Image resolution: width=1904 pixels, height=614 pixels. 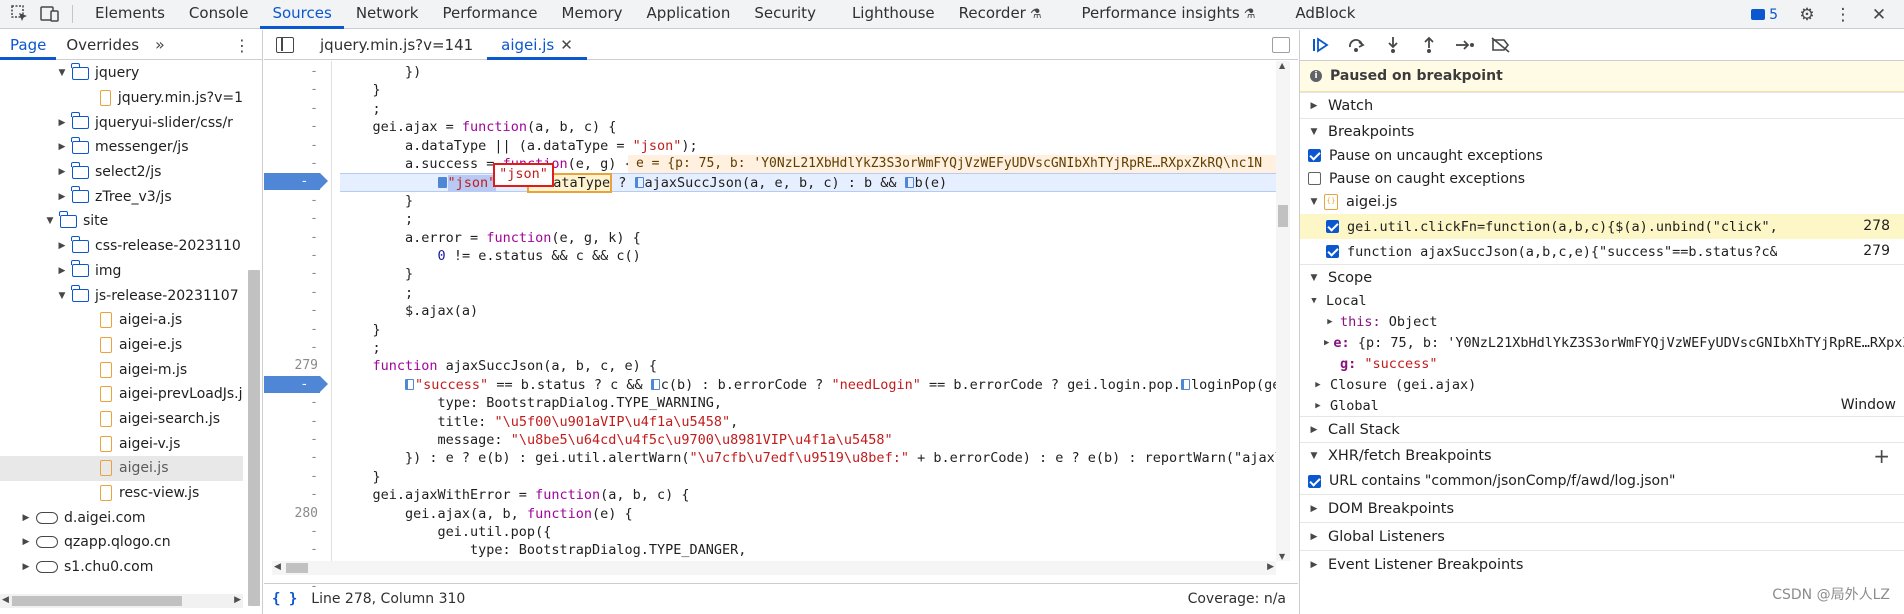 What do you see at coordinates (537, 45) in the screenshot?
I see `editor-tab-aigei: aigei.js ✕` at bounding box center [537, 45].